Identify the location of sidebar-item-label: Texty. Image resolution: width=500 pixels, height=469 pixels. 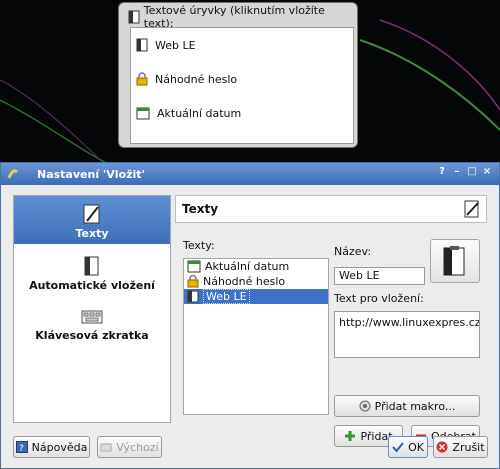
(92, 233).